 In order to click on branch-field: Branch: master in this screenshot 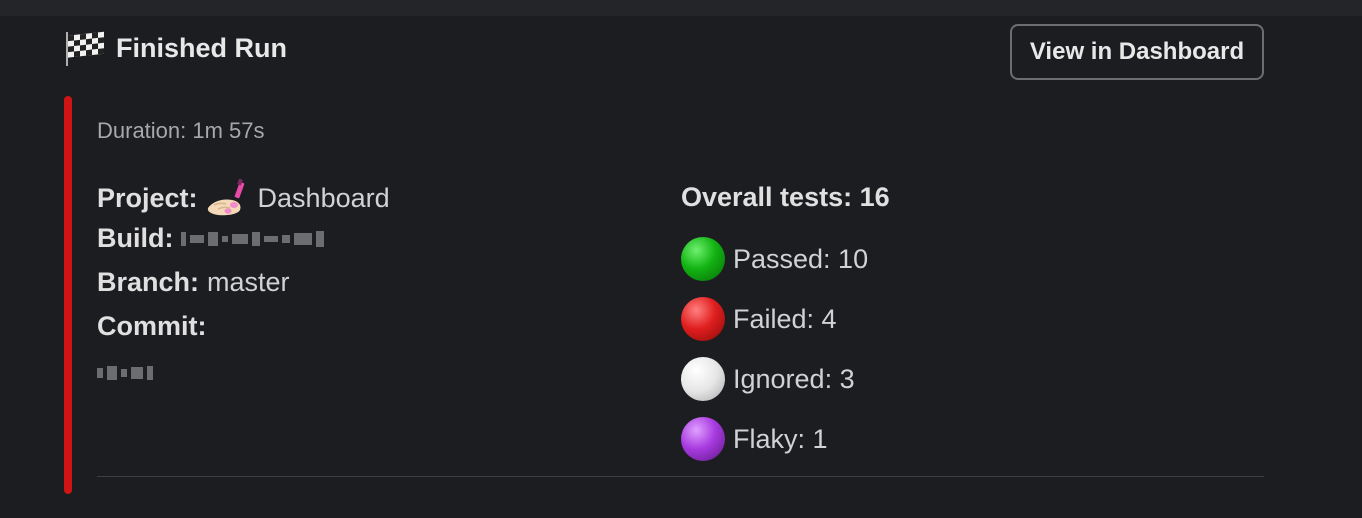, I will do `click(193, 282)`.